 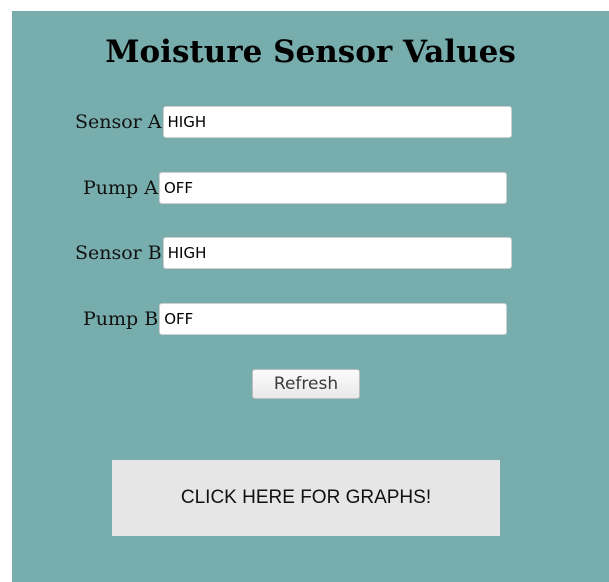 I want to click on pump-a-field, so click(x=332, y=188).